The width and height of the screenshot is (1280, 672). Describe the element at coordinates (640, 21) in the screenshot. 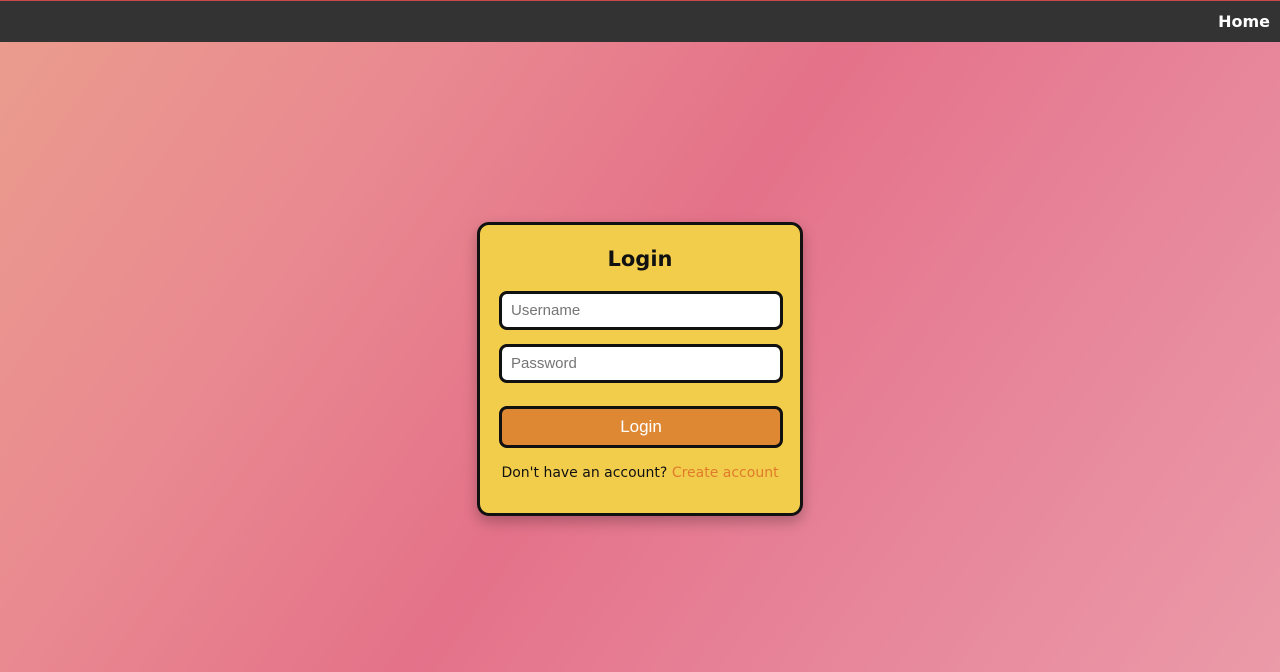

I see `top-navbar: Home` at that location.